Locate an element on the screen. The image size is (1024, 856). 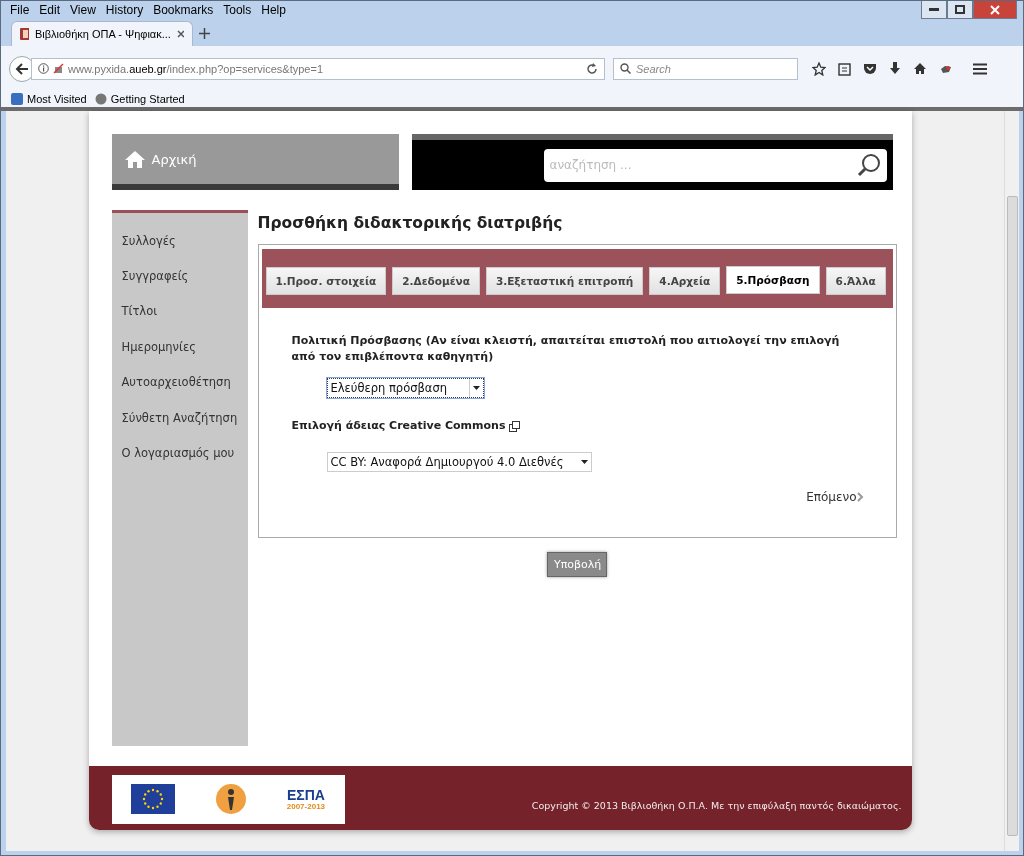
eu-flag-icon is located at coordinates (152, 799).